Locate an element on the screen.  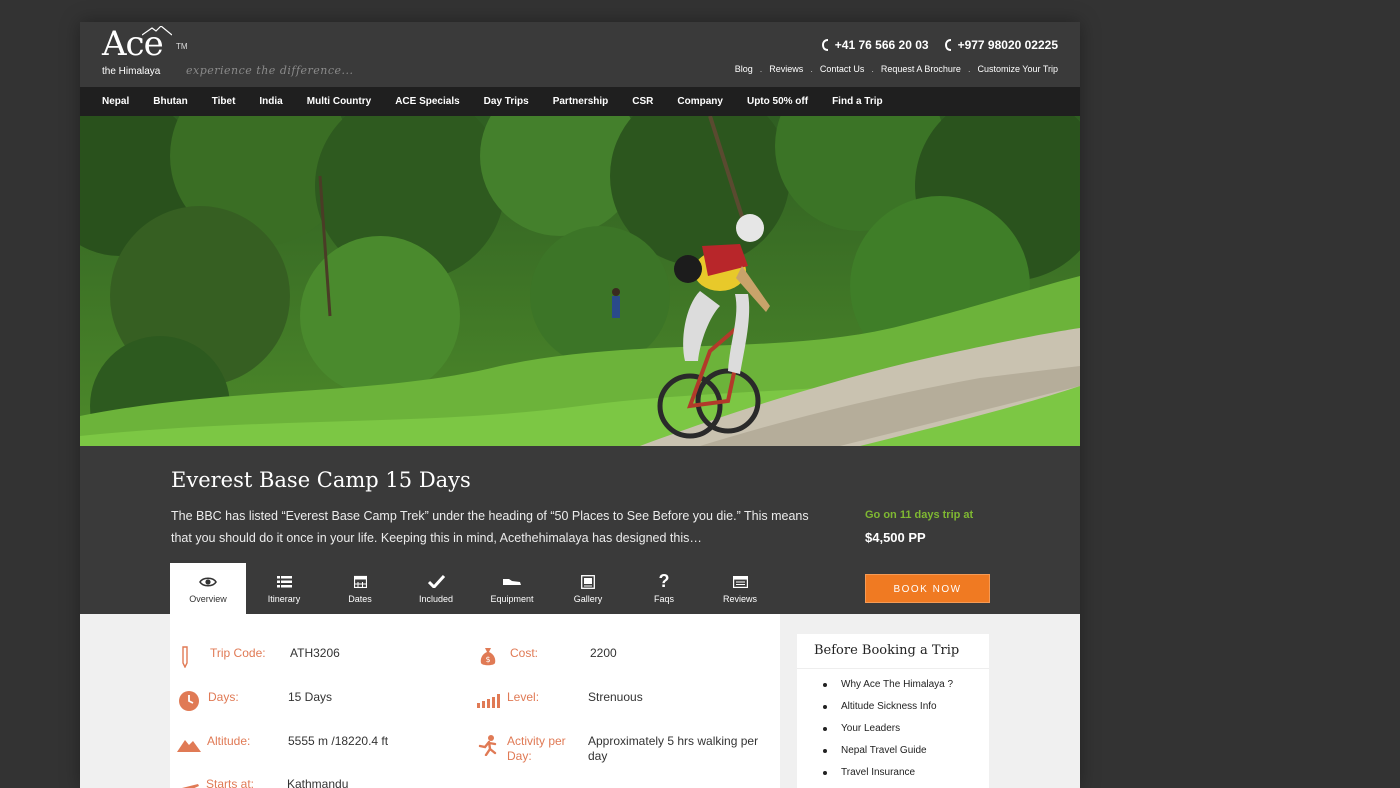
nav-item-india: India is located at coordinates (270, 101).